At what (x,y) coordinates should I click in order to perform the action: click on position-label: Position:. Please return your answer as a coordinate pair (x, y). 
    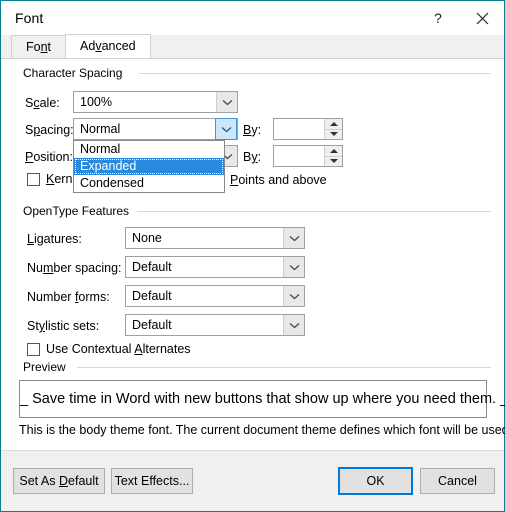
    Looking at the image, I should click on (49, 157).